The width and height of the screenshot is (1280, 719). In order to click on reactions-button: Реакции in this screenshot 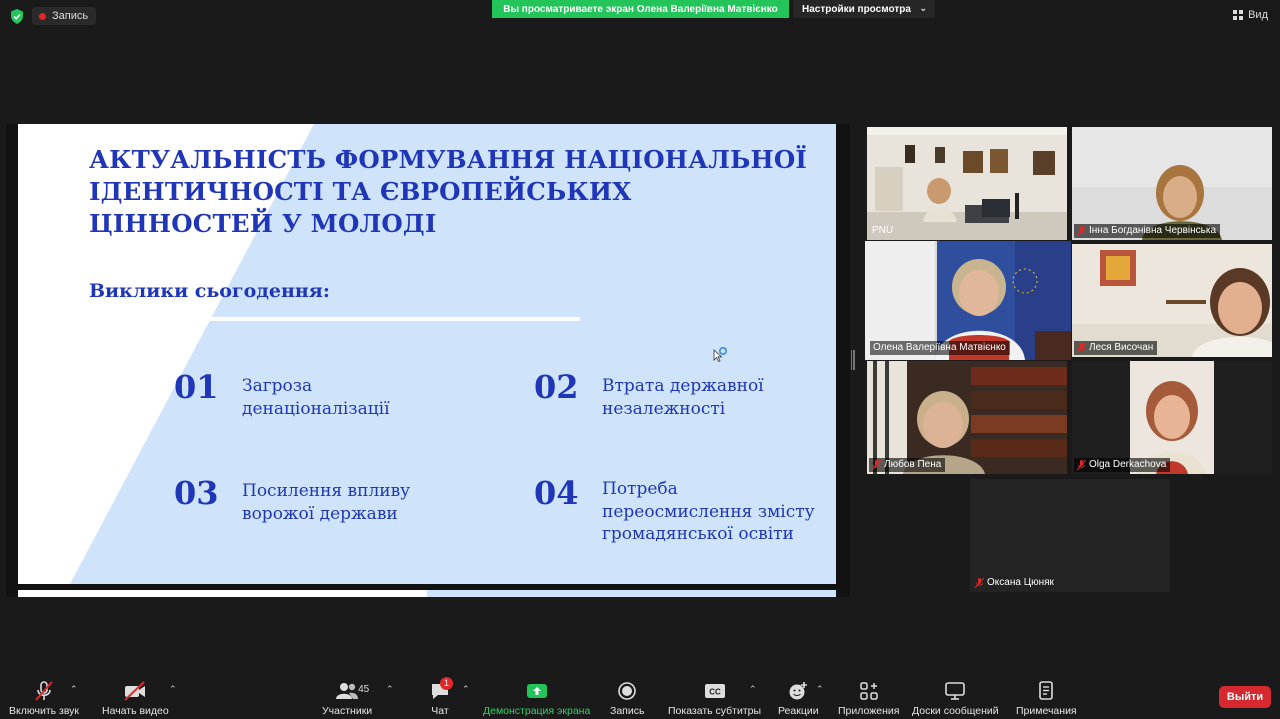, I will do `click(798, 698)`.